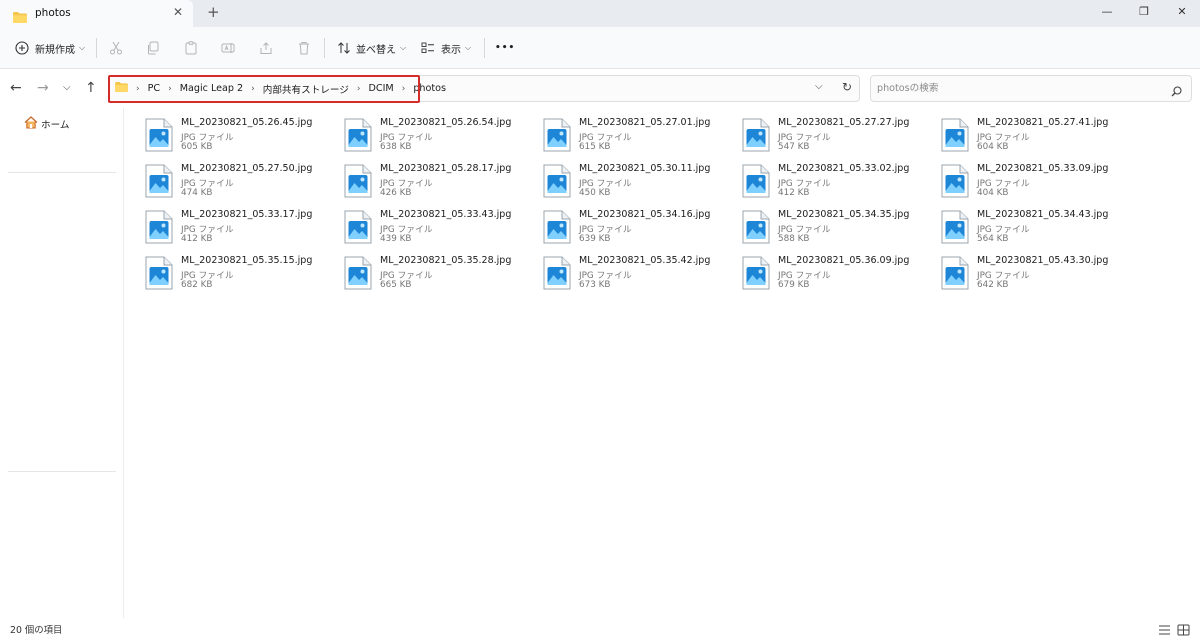 Image resolution: width=1200 pixels, height=638 pixels. I want to click on file-size: 547 KB, so click(794, 147).